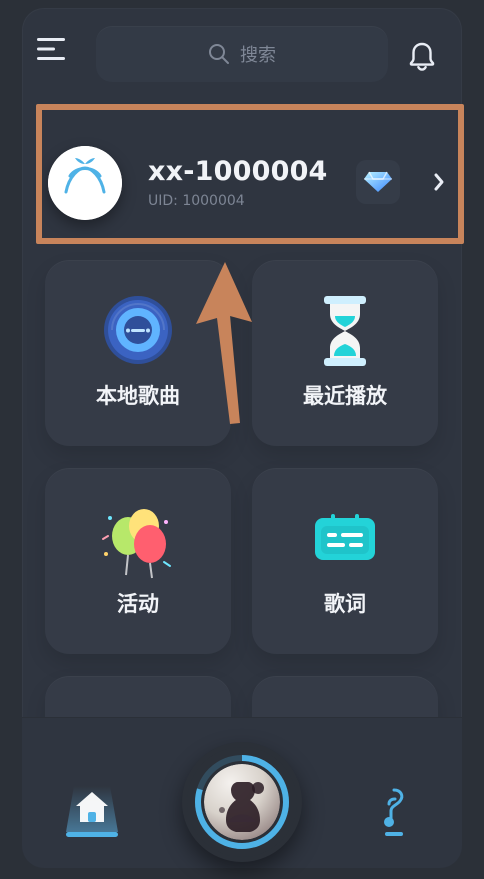  Describe the element at coordinates (92, 811) in the screenshot. I see `home-icon` at that location.